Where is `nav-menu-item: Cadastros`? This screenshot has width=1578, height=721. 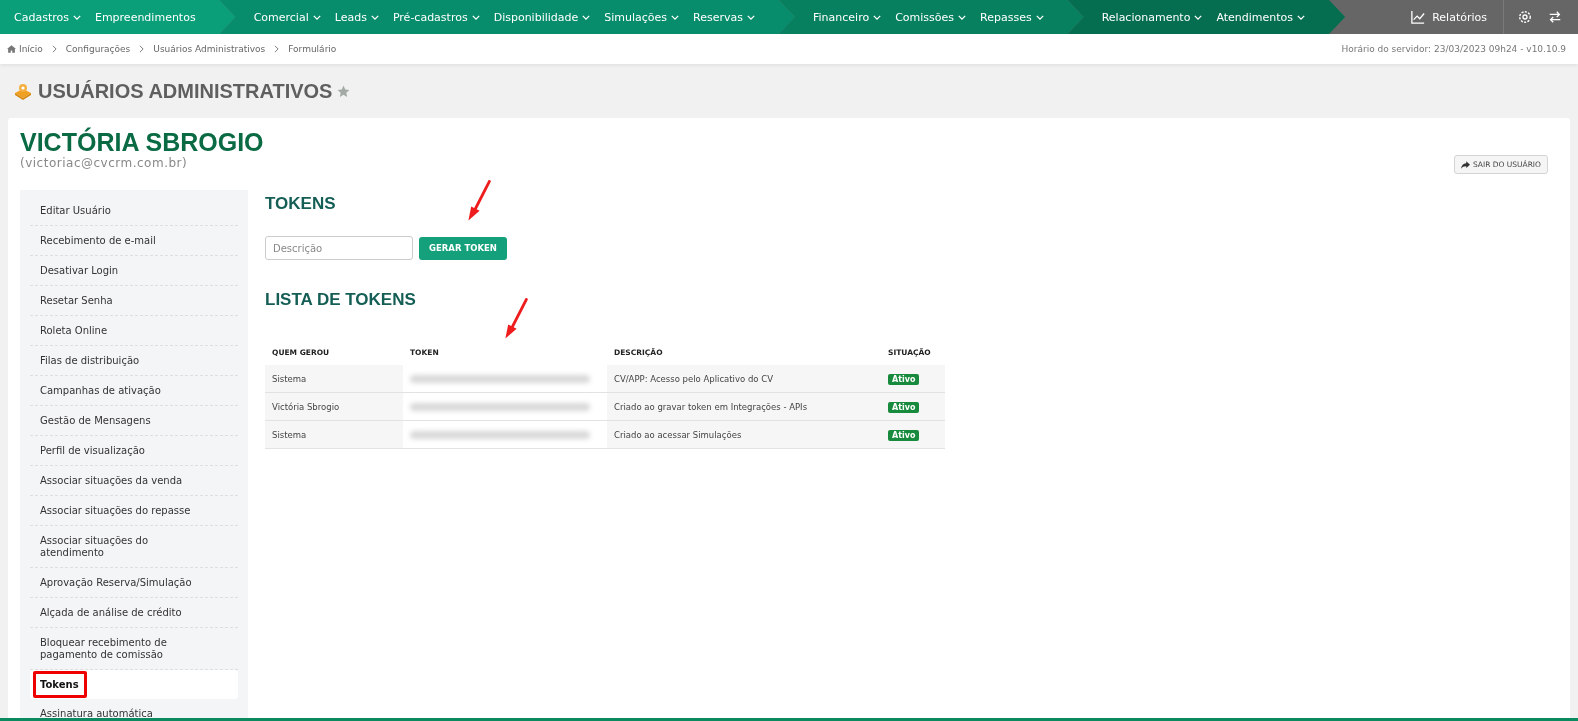 nav-menu-item: Cadastros is located at coordinates (47, 17).